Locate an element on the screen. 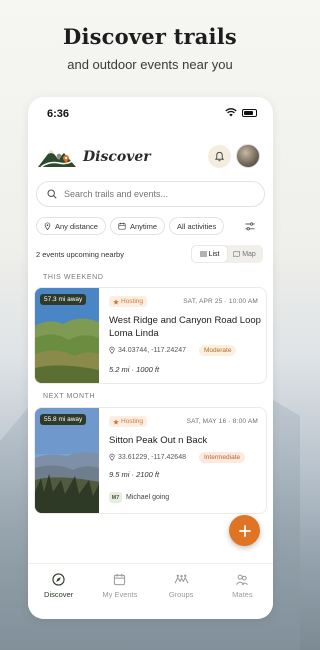 Image resolution: width=320 pixels, height=650 pixels. filter-row: Any distance Anytime All activities is located at coordinates (130, 226).